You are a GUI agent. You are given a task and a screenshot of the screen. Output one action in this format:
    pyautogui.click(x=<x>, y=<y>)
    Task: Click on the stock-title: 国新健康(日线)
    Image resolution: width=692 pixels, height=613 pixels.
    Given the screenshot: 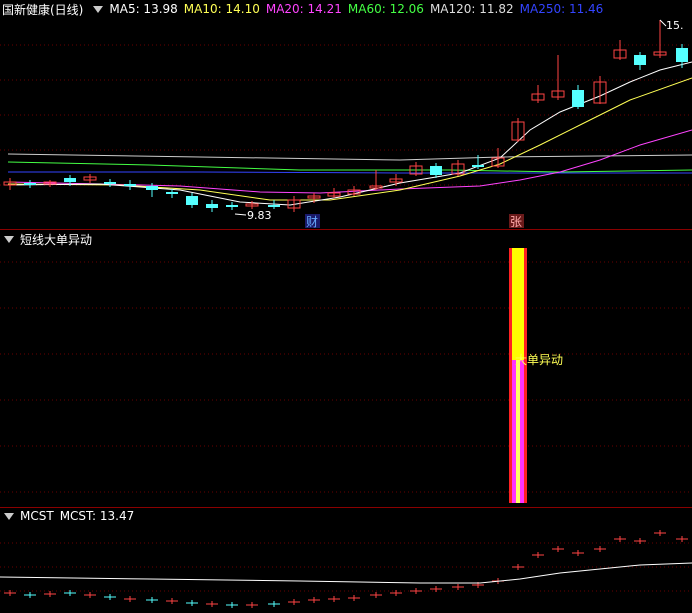 What is the action you would take?
    pyautogui.click(x=43, y=9)
    